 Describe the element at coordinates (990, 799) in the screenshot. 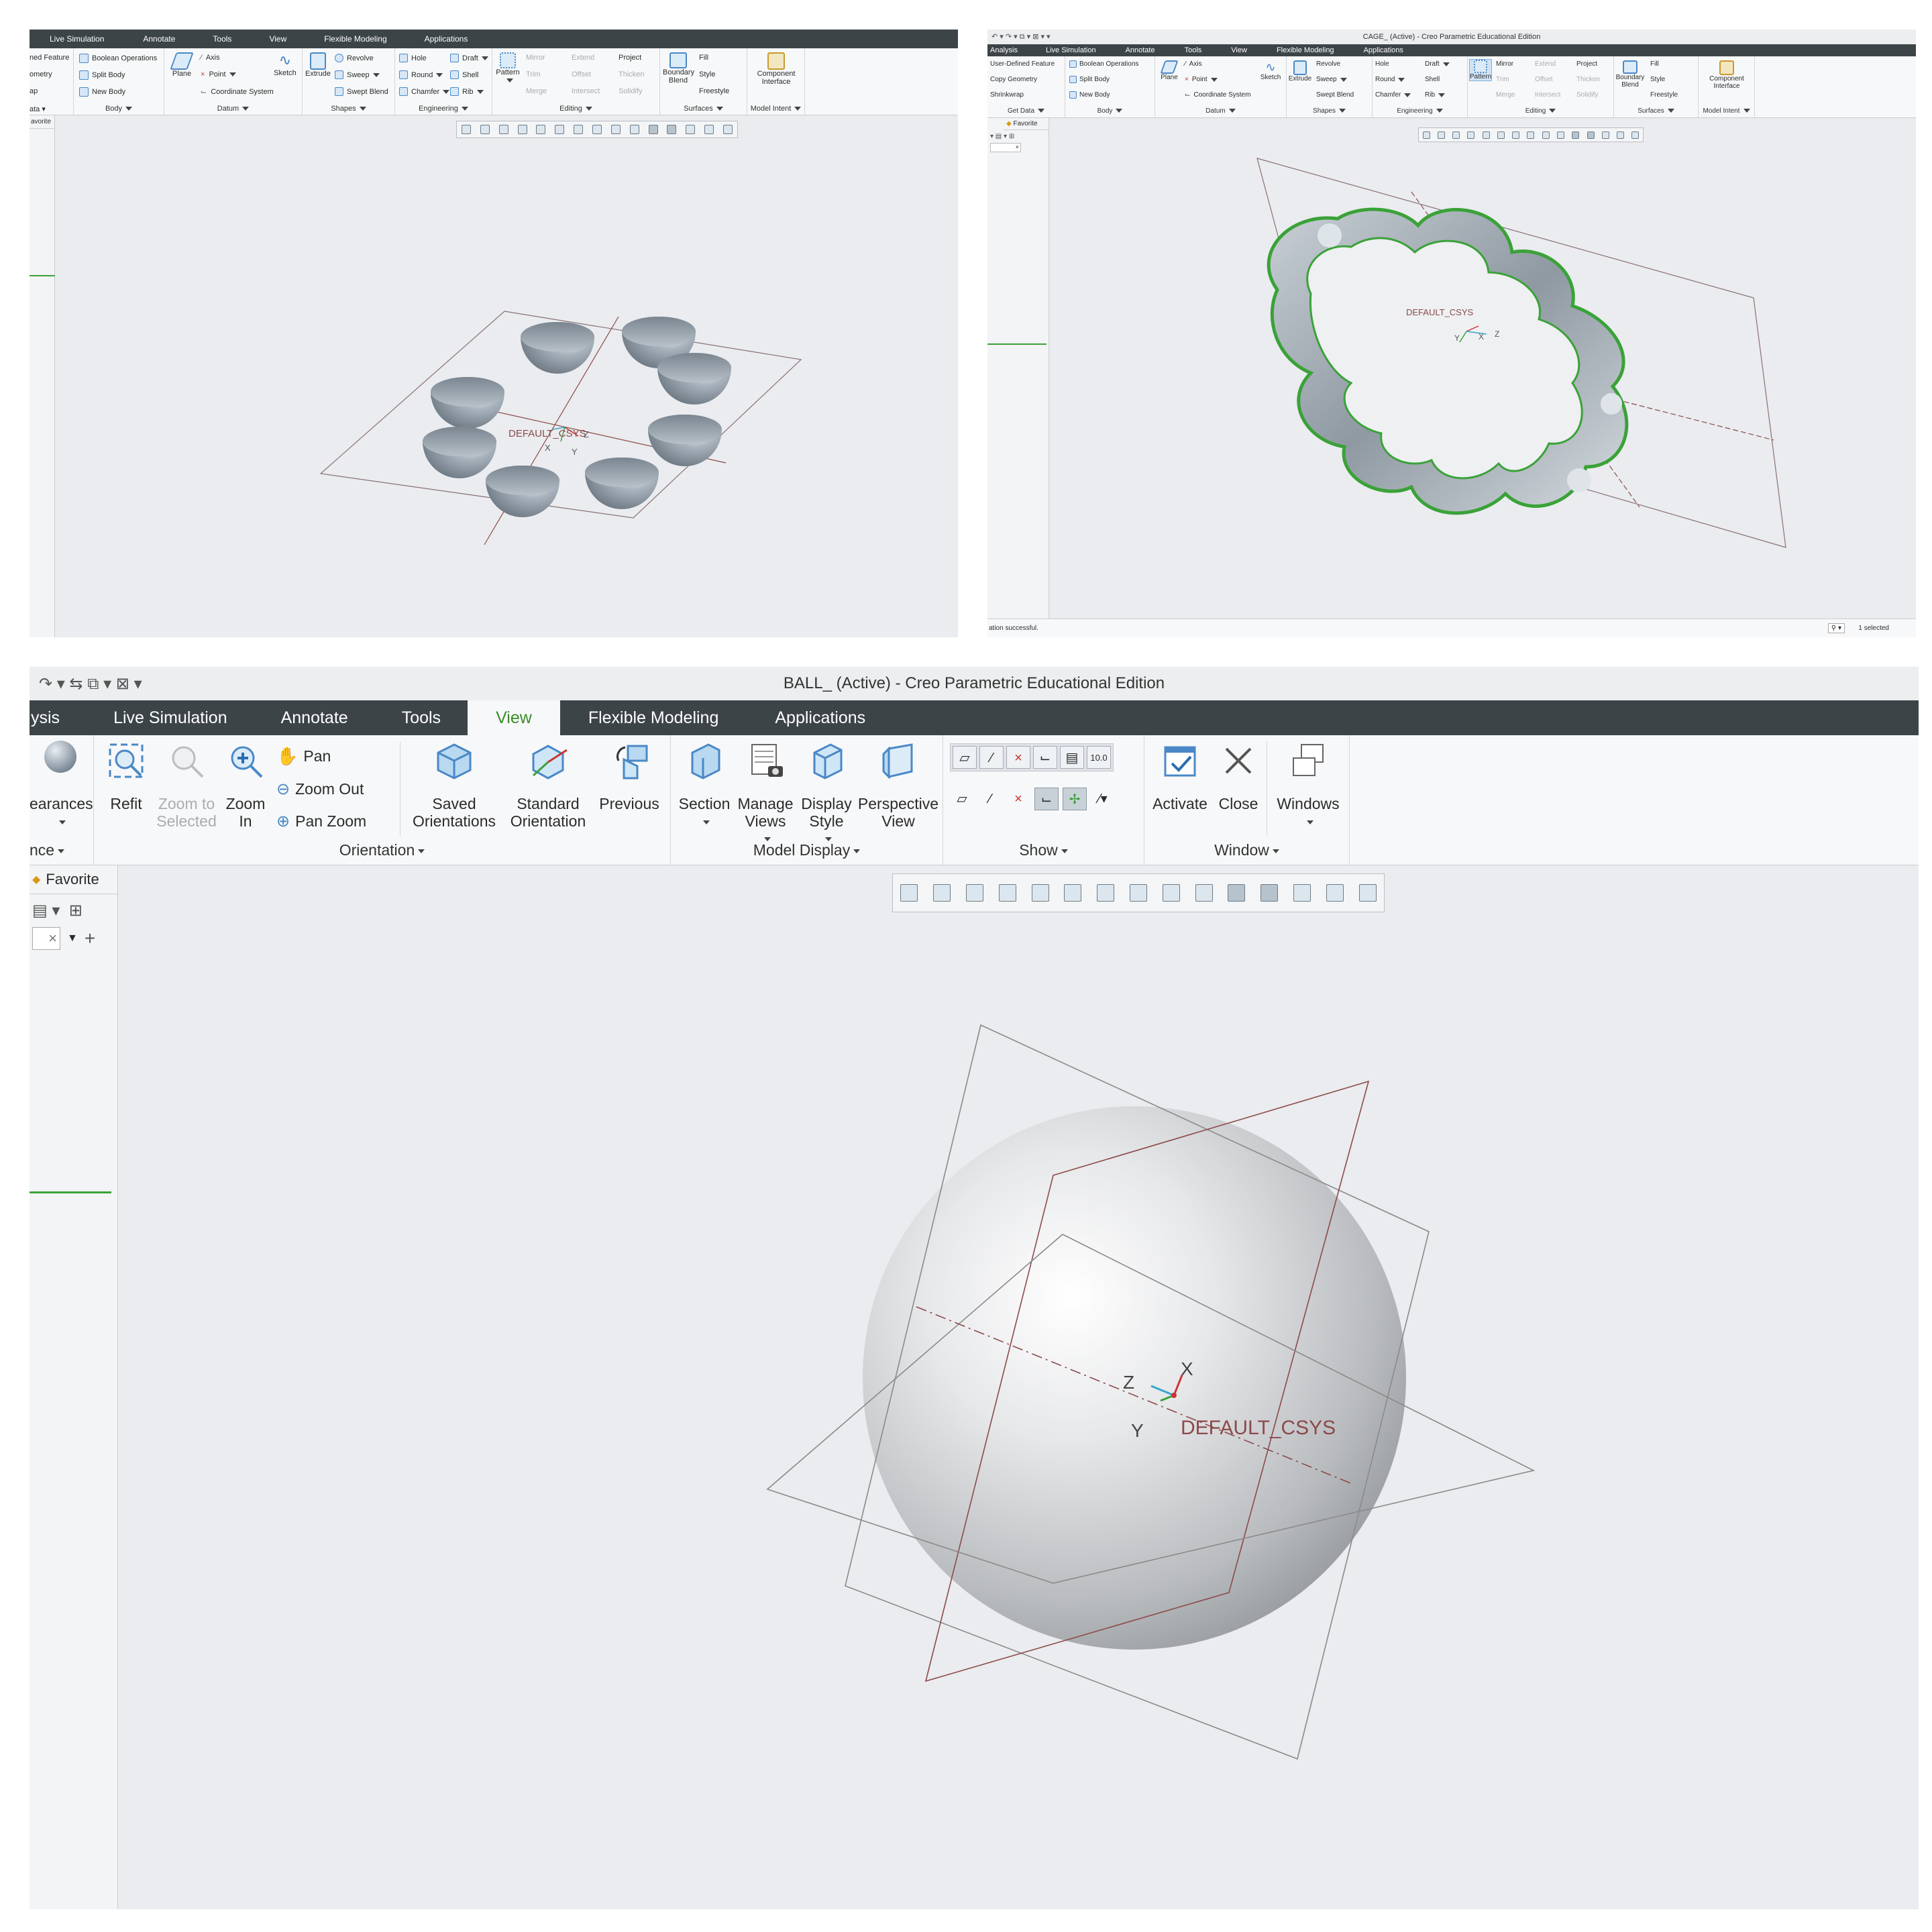

I see `axis-tag-icon: ⁄` at that location.